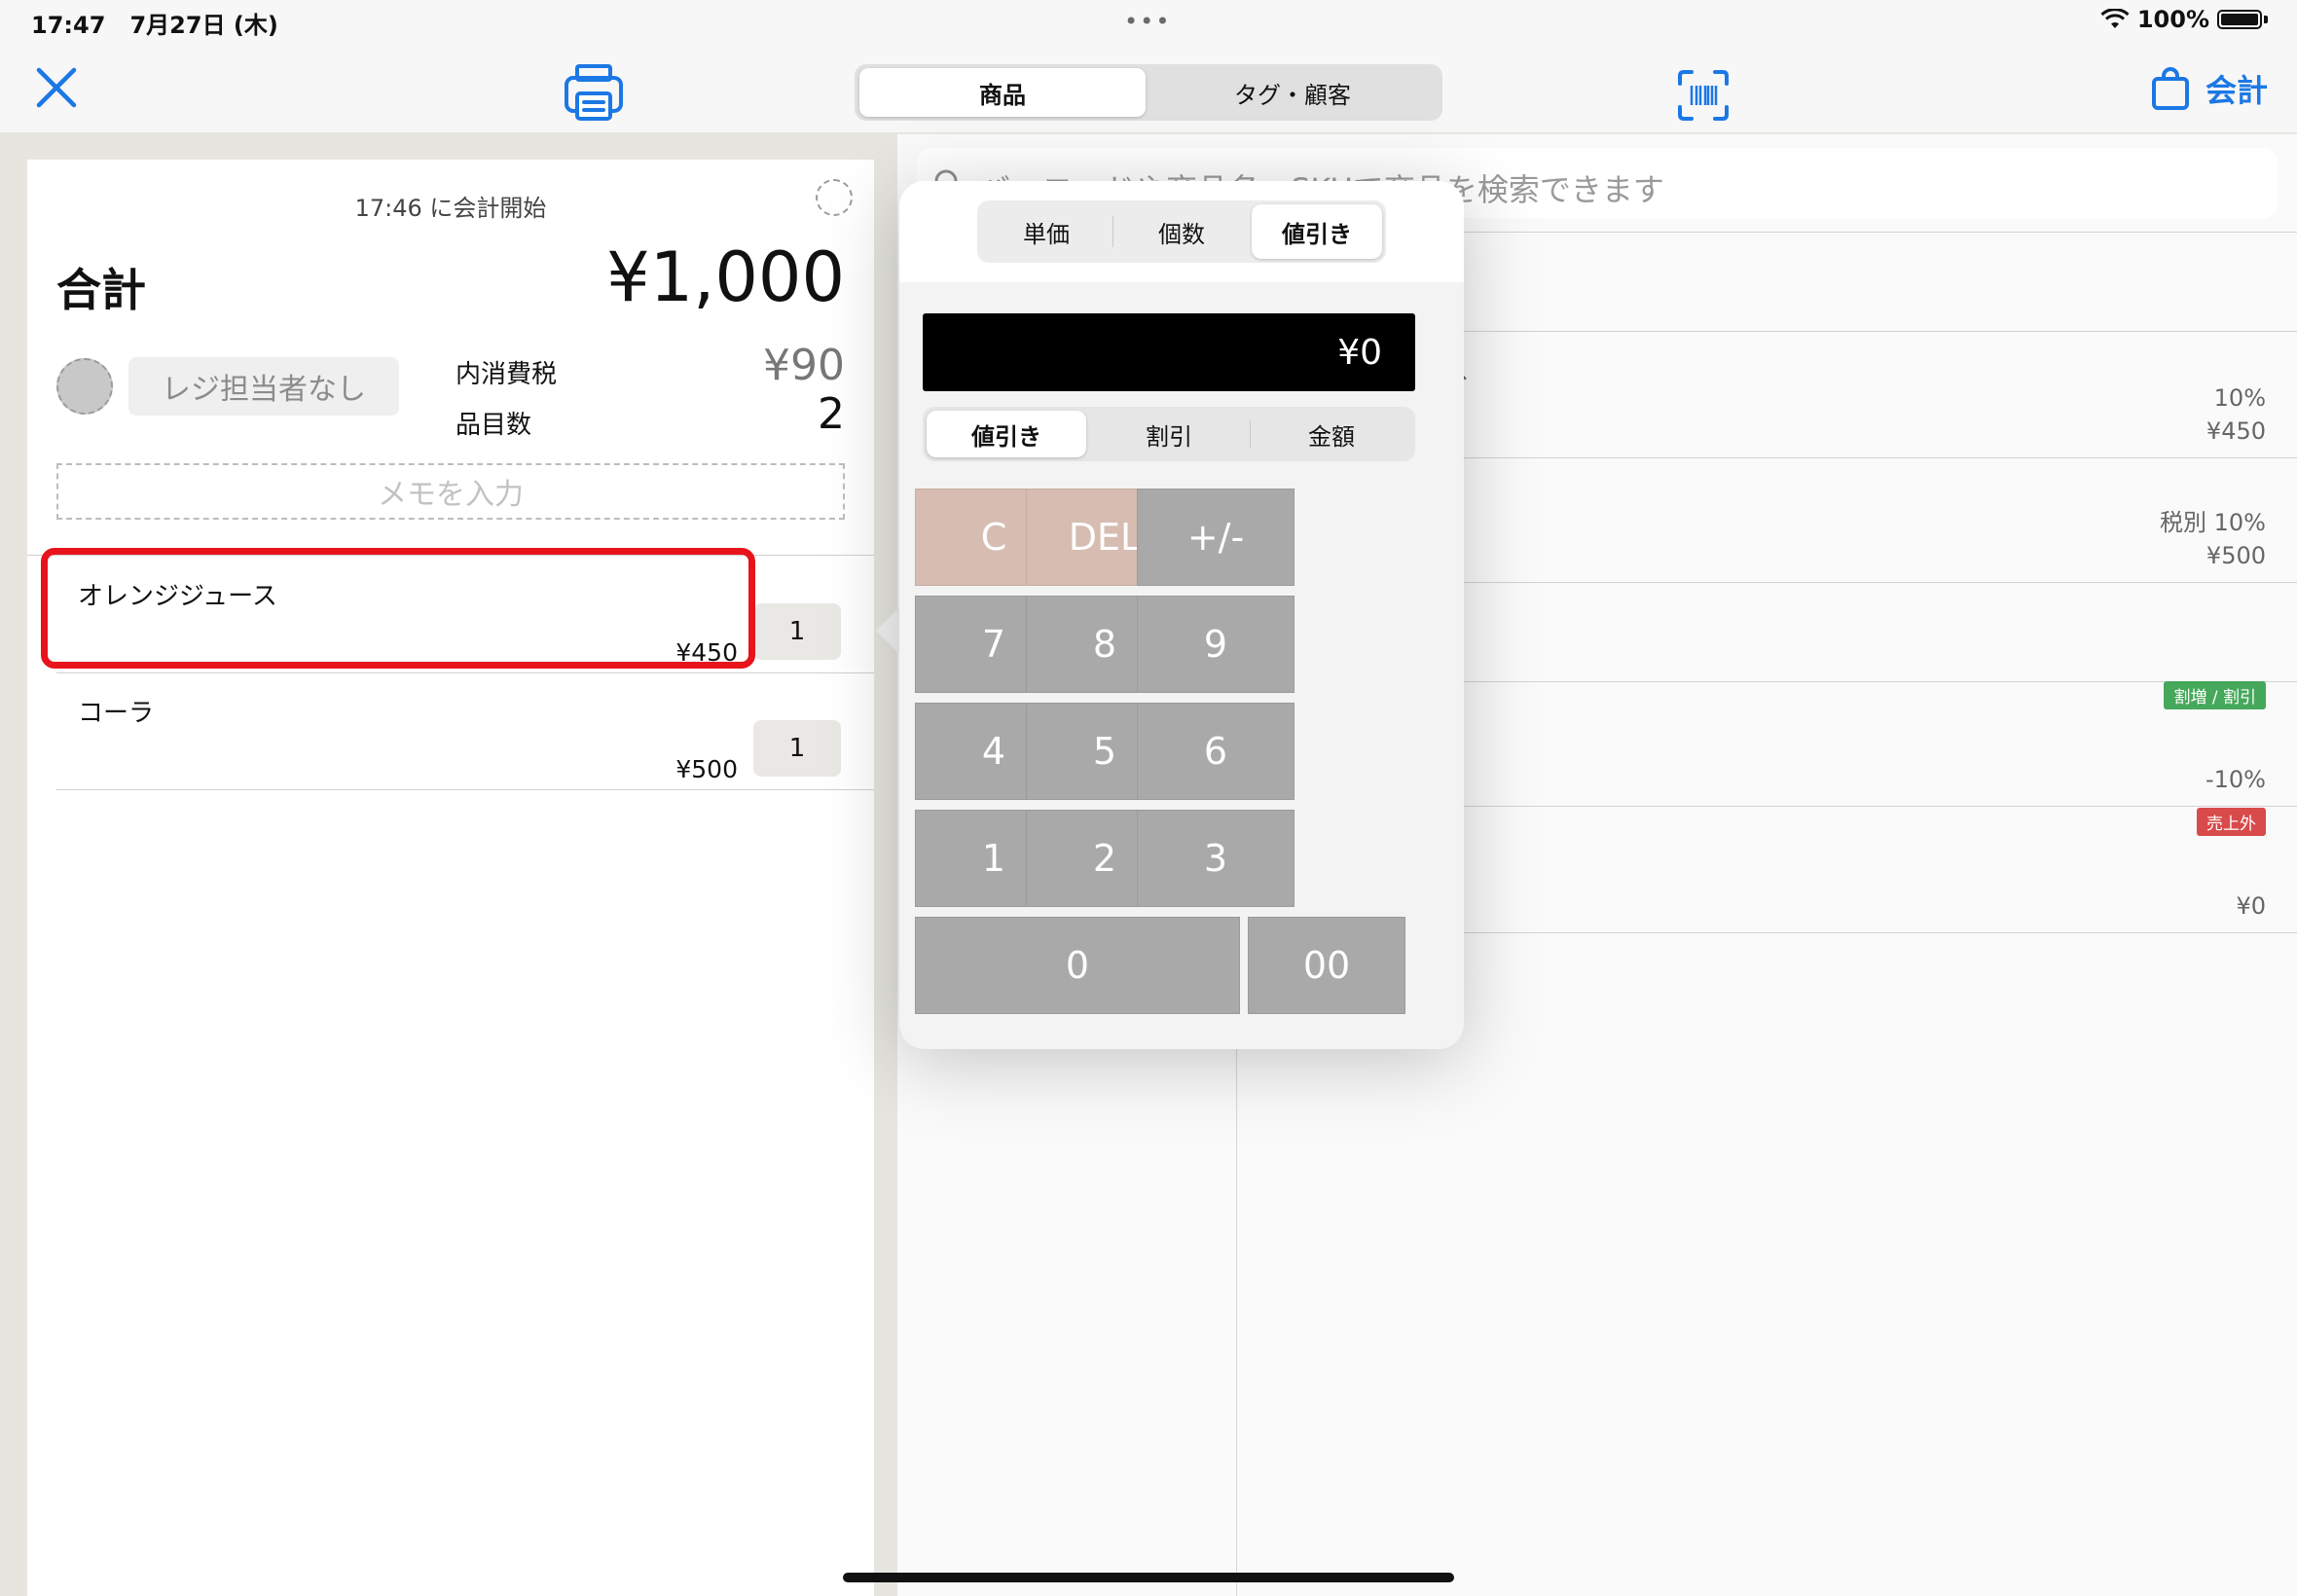 This screenshot has width=2297, height=1596. I want to click on main-segmented-control: 商品 タグ・顧客, so click(1148, 92).